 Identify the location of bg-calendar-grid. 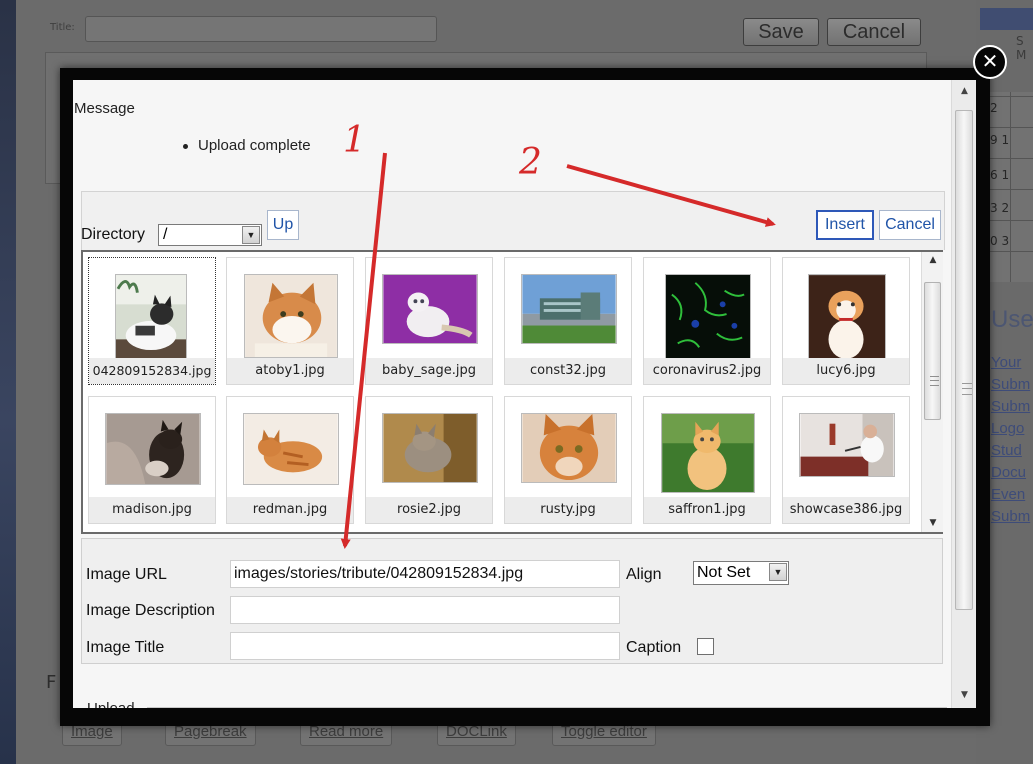
(1010, 187).